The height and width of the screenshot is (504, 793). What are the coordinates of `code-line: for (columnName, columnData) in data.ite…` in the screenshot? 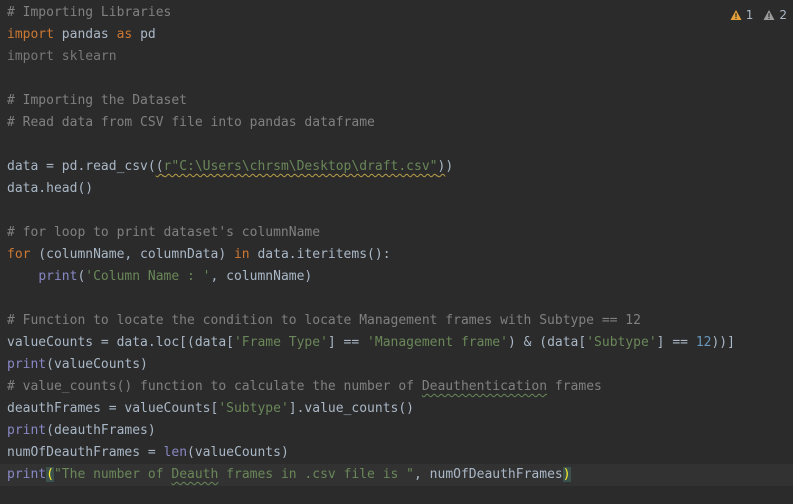 It's located at (397, 255).